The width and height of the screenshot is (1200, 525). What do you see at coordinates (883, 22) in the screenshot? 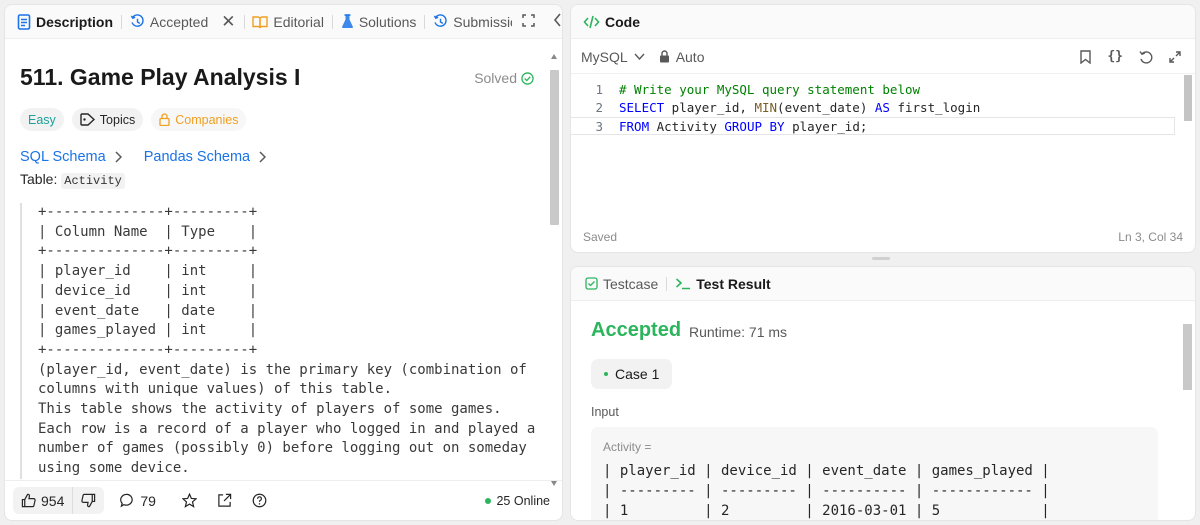
I see `code-tabbar: Code` at bounding box center [883, 22].